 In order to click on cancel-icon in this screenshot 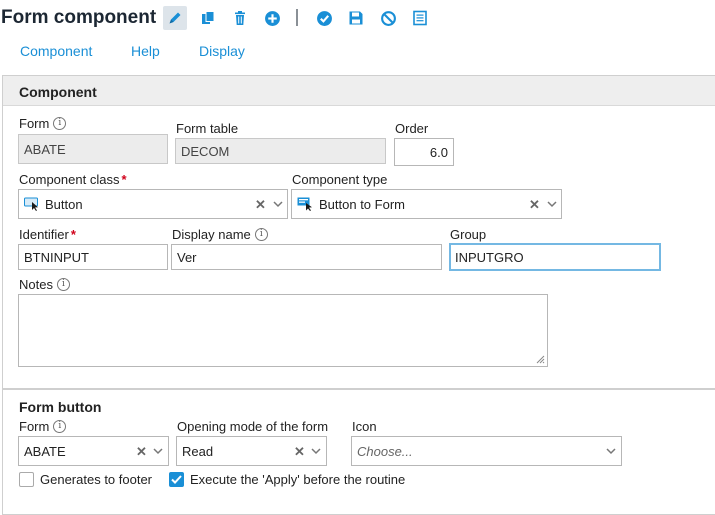, I will do `click(388, 18)`.